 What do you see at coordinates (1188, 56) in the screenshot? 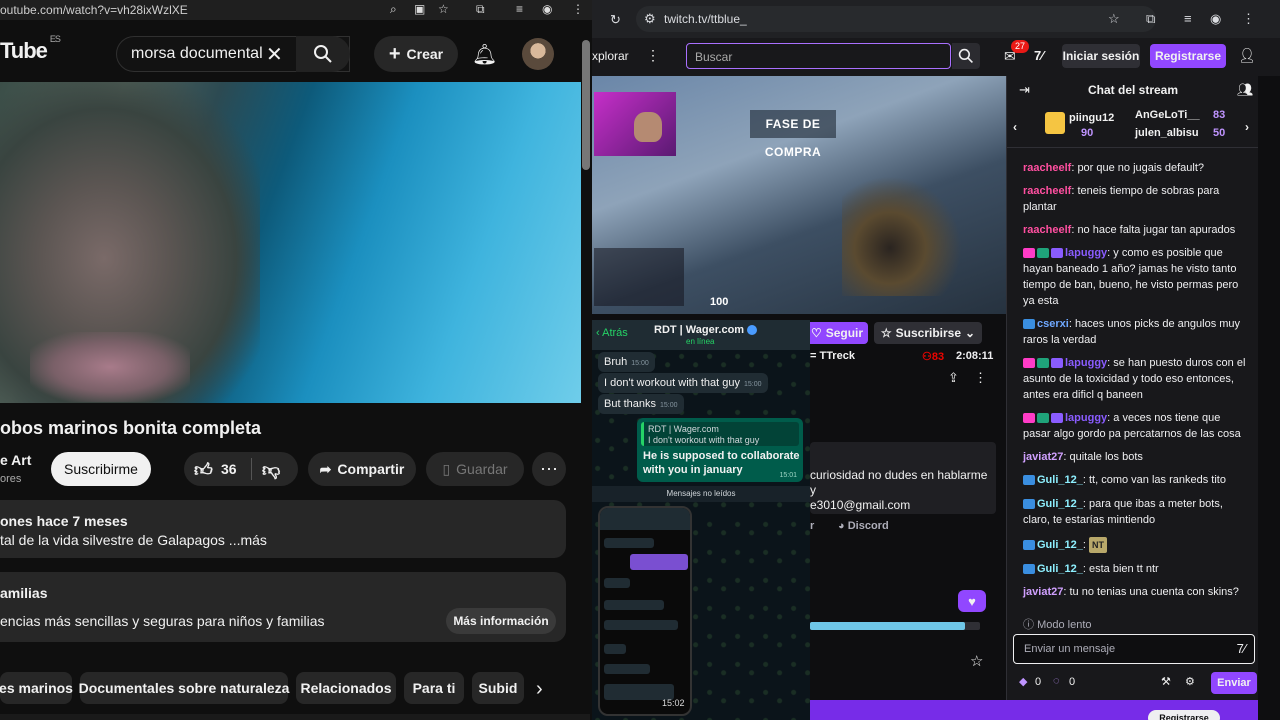
I see `register-button: Registrarse` at bounding box center [1188, 56].